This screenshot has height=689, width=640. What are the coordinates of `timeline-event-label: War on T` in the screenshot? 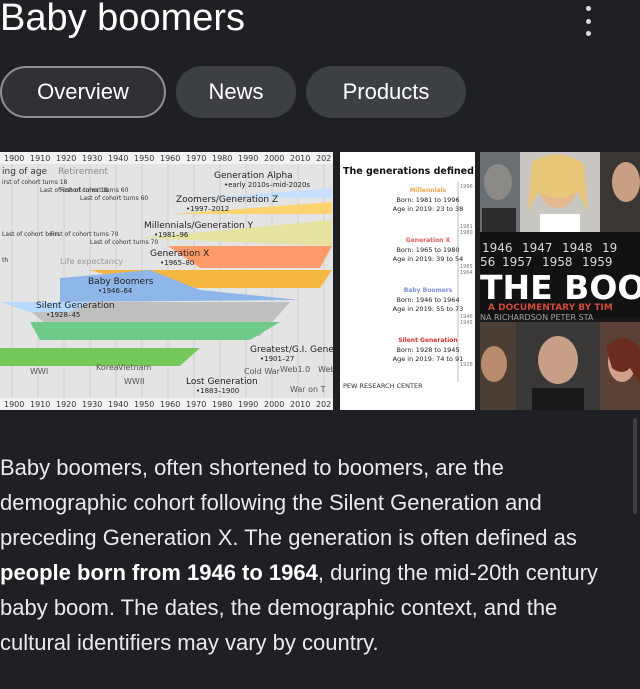 It's located at (308, 389).